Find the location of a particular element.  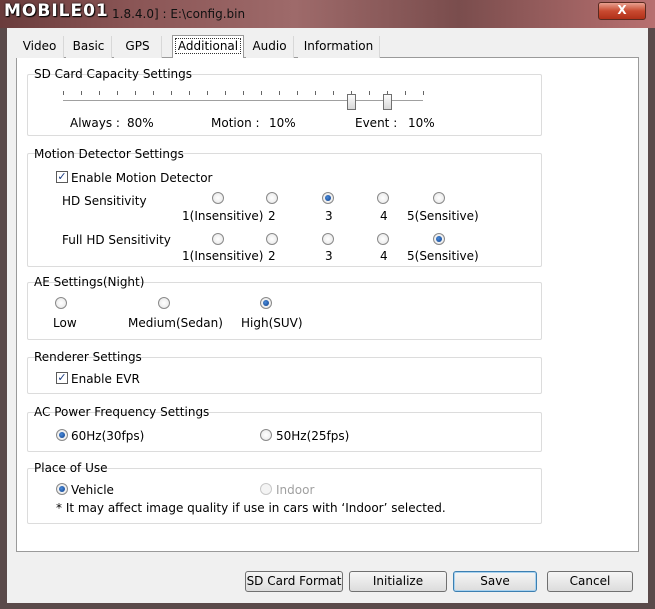

always-value: 80% is located at coordinates (140, 123).